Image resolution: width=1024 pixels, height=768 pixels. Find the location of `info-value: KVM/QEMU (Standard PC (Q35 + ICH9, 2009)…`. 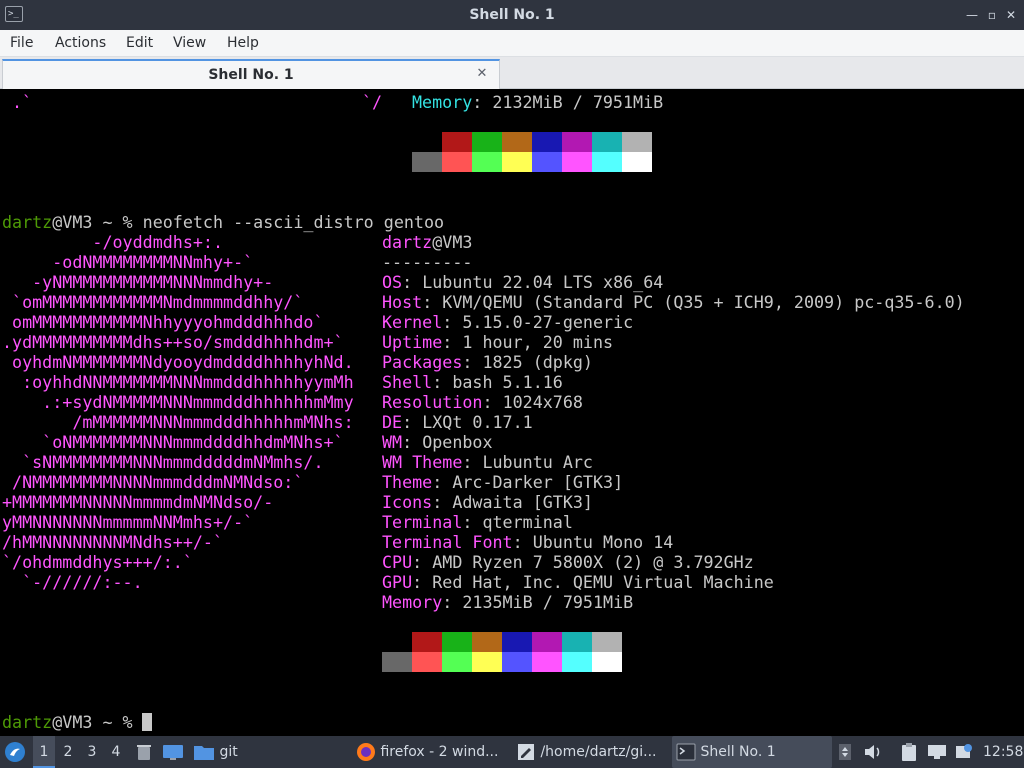

info-value: KVM/QEMU (Standard PC (Q35 + ICH9, 2009)… is located at coordinates (703, 302).